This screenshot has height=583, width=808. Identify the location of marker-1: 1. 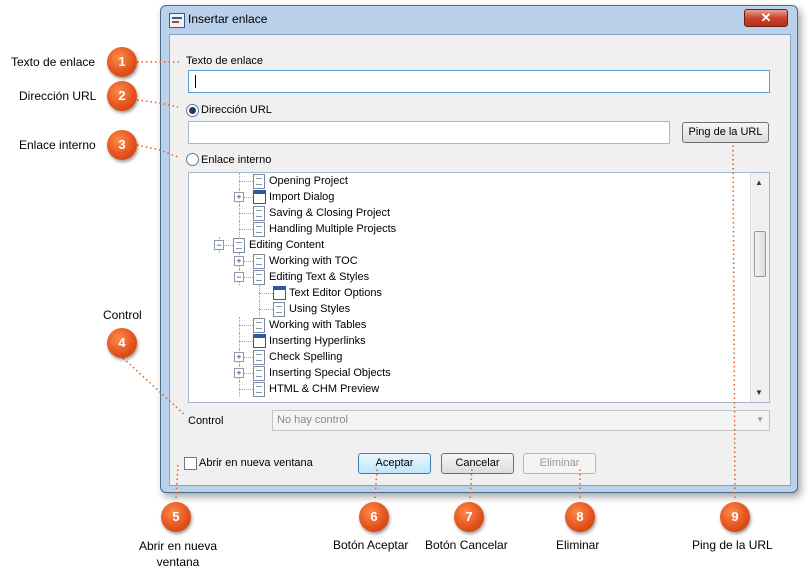
(122, 62).